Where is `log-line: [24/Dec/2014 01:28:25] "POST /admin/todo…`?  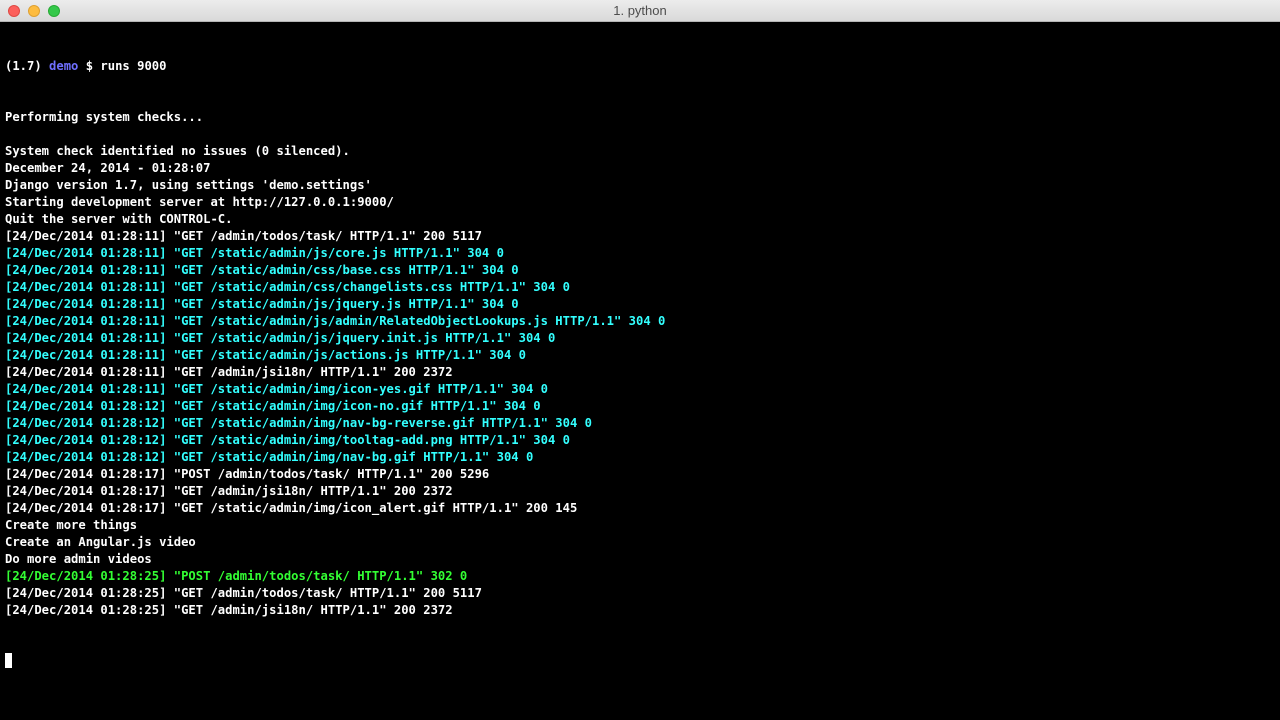
log-line: [24/Dec/2014 01:28:25] "POST /admin/todo… is located at coordinates (236, 576).